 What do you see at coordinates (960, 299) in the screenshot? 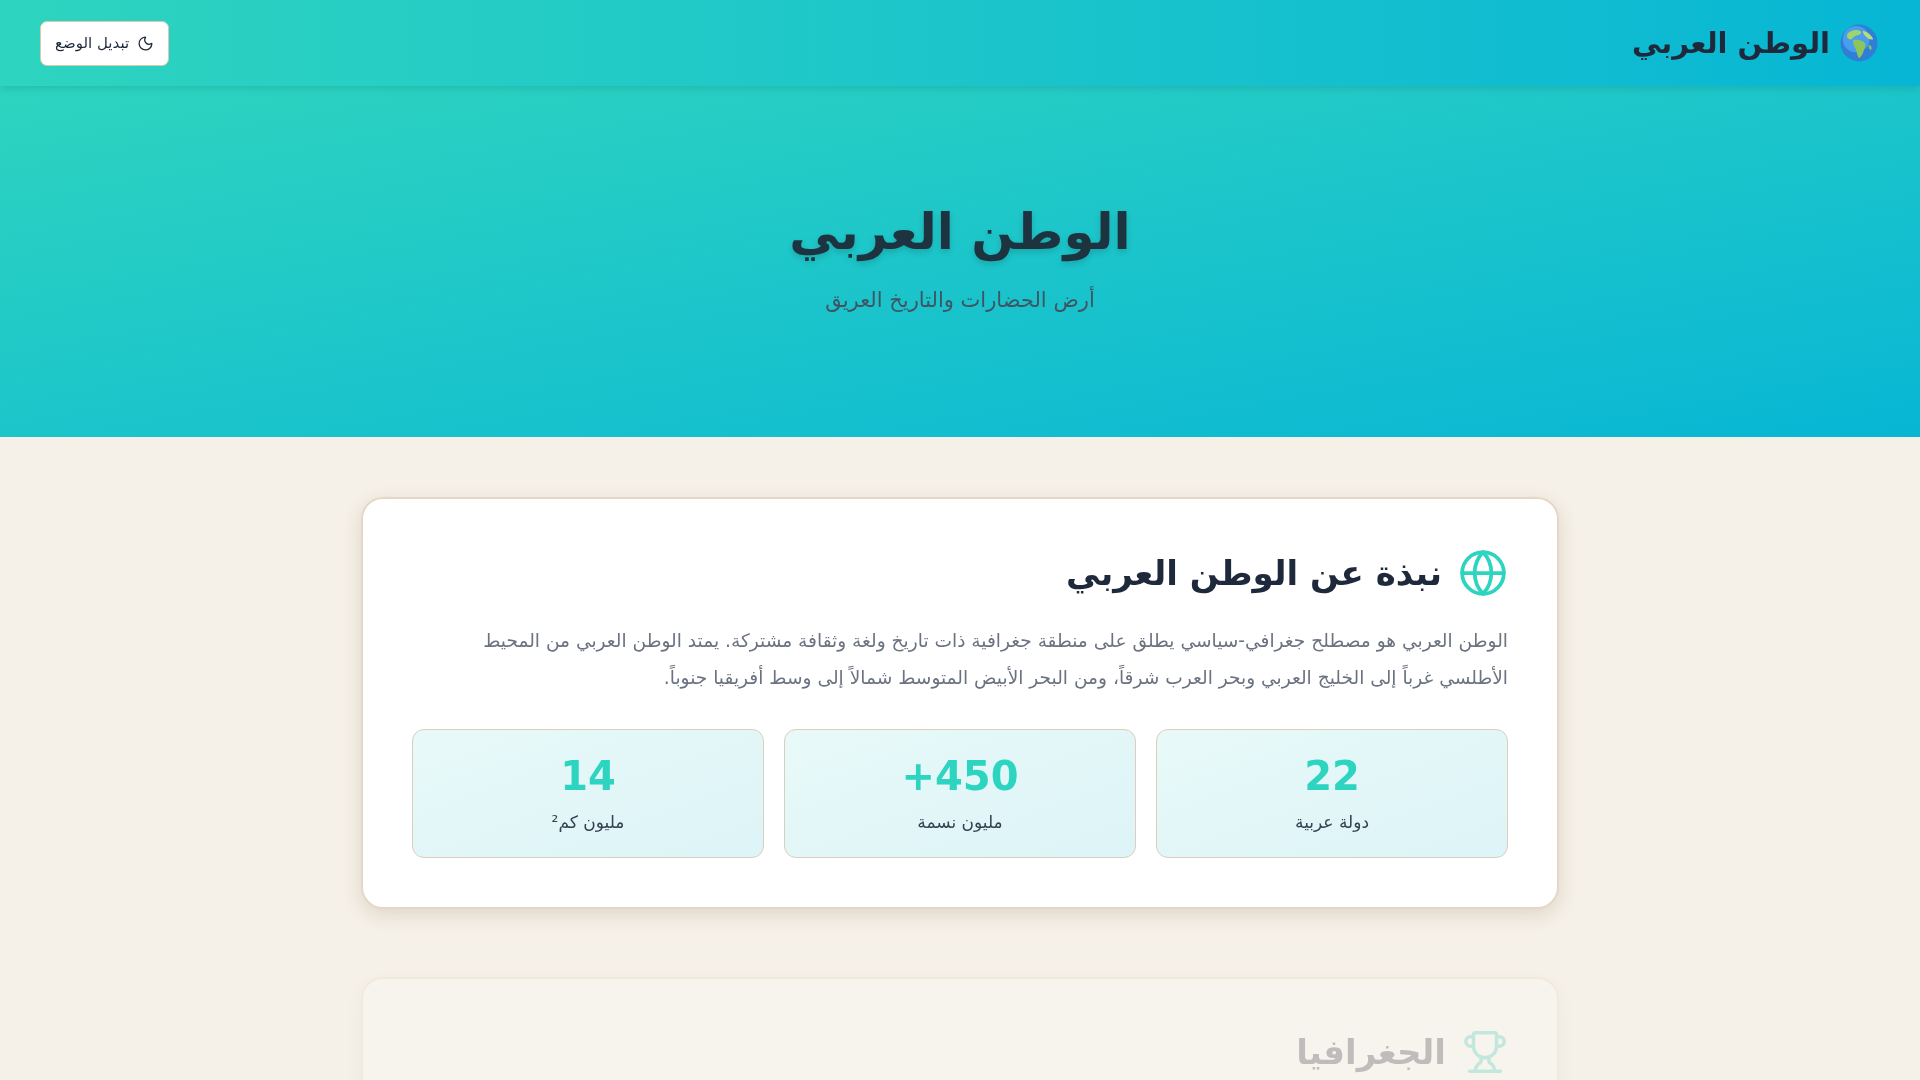
I see `hero-subtitle: أرض الحضارات والتاريخ العريق` at bounding box center [960, 299].